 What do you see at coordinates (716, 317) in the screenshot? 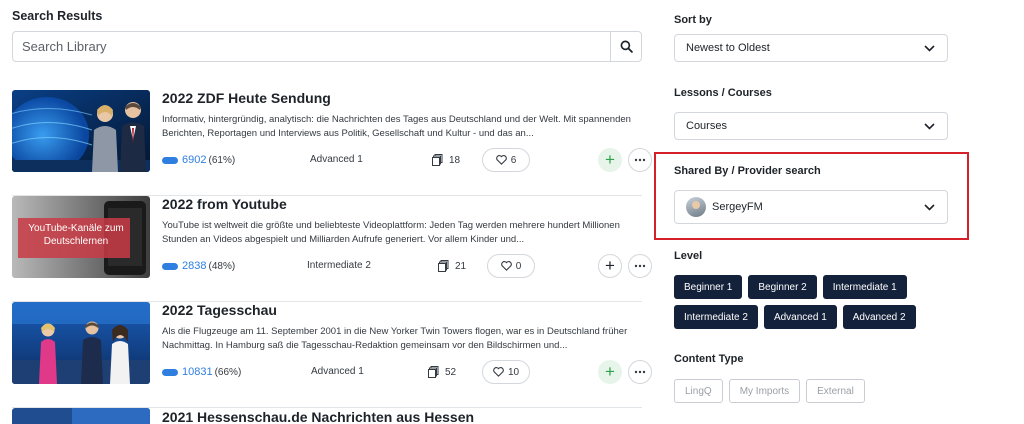
I see `level-chip-intermediate-2: Intermediate 2` at bounding box center [716, 317].